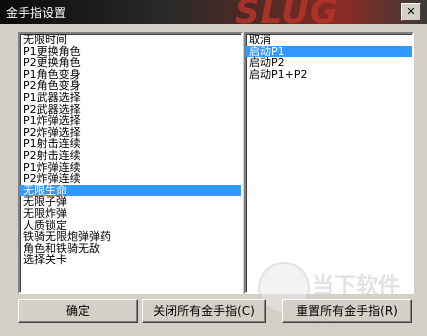 The height and width of the screenshot is (336, 427). I want to click on close-all-cheats-button: 关闭所有金手指(C), so click(204, 311).